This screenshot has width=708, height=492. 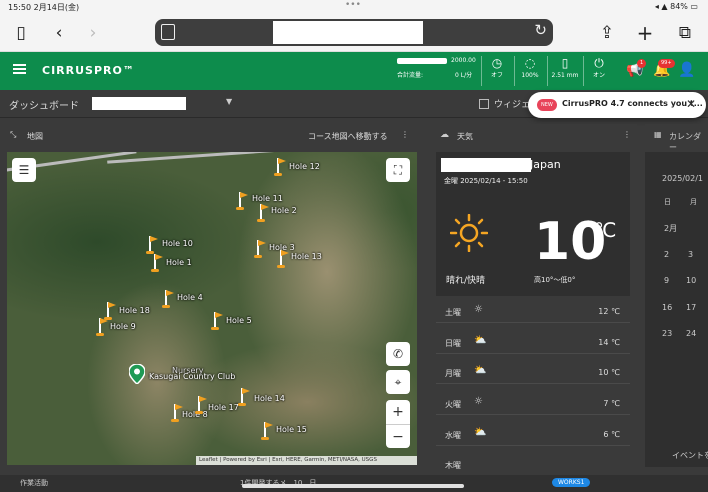 I want to click on hole-label: Hole 5, so click(x=239, y=320).